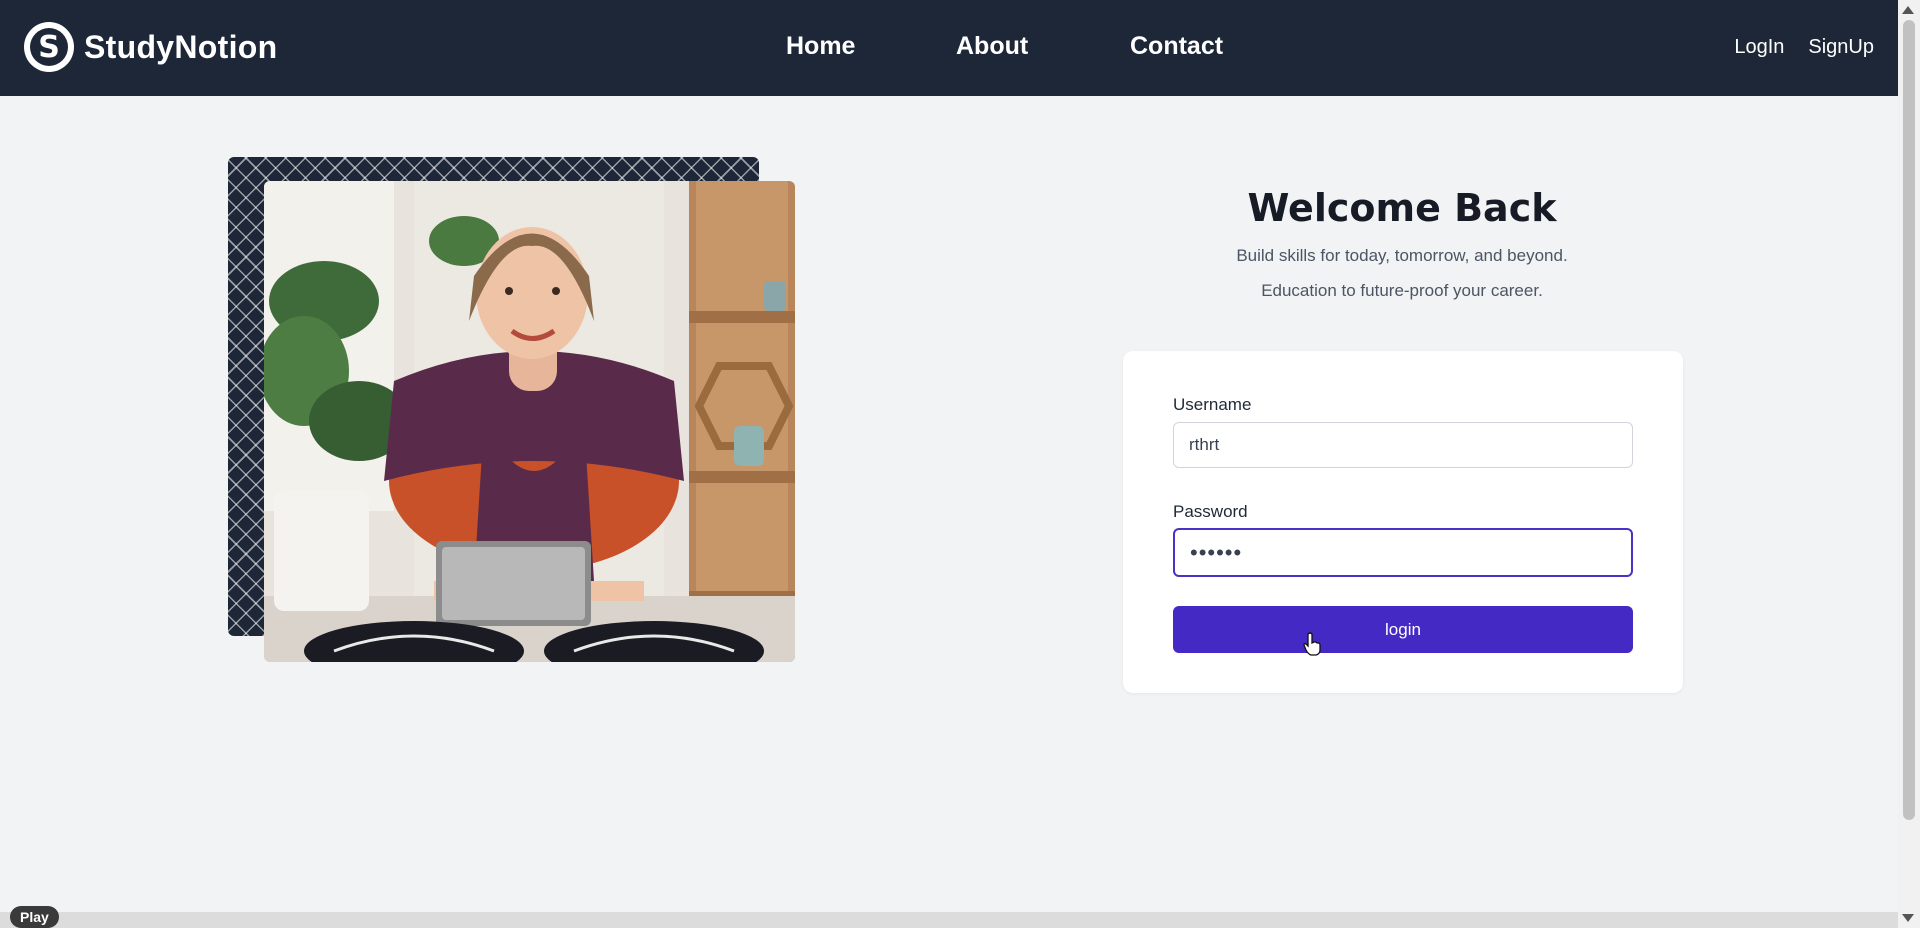 The image size is (1920, 928). Describe the element at coordinates (1908, 10) in the screenshot. I see `scroll-up-icon` at that location.